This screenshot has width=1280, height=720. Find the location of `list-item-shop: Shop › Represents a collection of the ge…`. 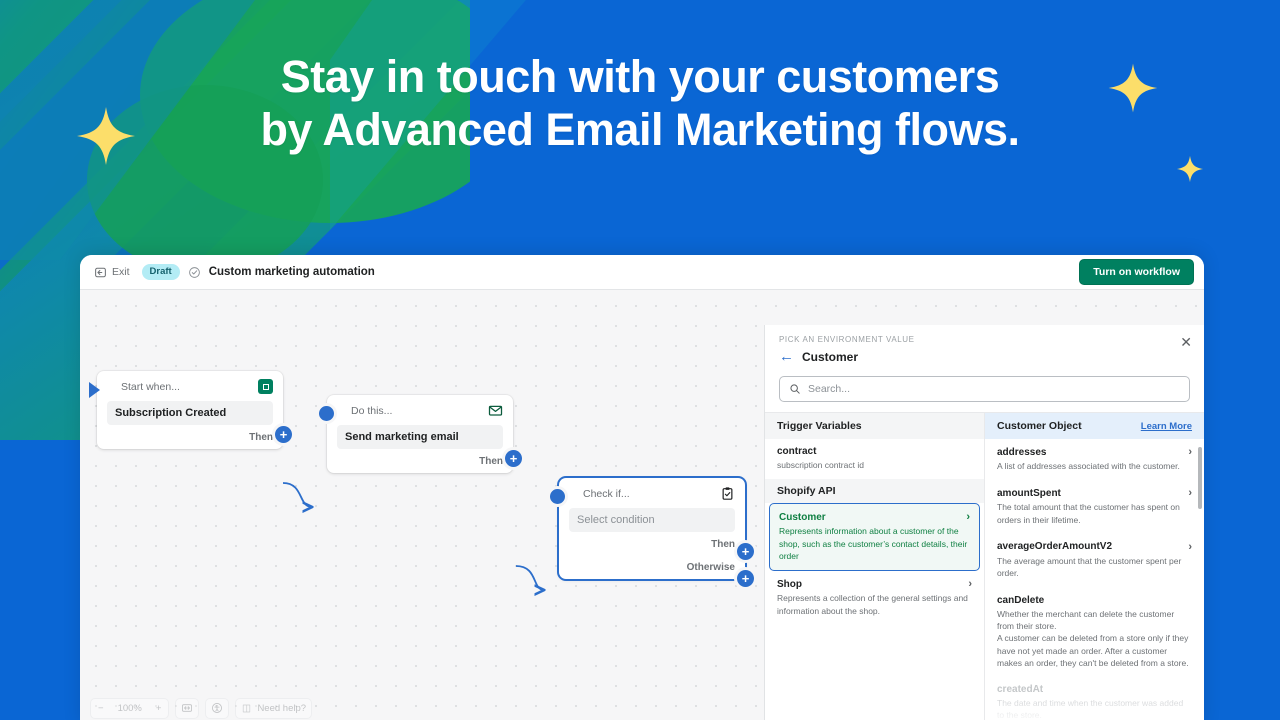

list-item-shop: Shop › Represents a collection of the ge… is located at coordinates (874, 598).